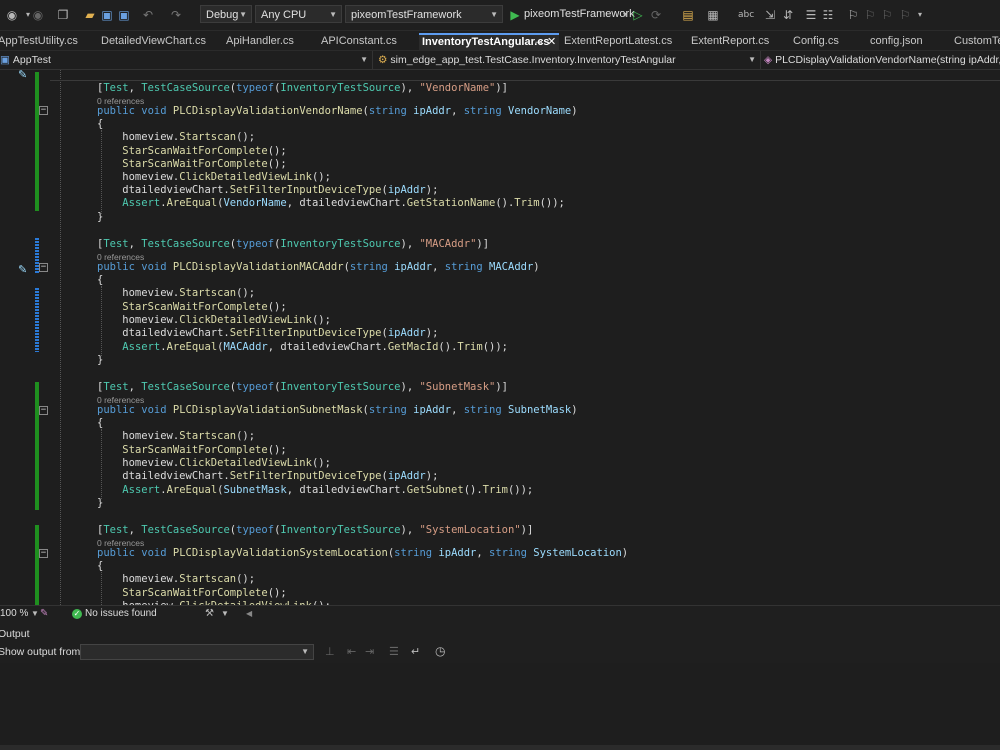 The width and height of the screenshot is (1000, 750). I want to click on tab-extentreport: ExtentReport.cs, so click(738, 41).